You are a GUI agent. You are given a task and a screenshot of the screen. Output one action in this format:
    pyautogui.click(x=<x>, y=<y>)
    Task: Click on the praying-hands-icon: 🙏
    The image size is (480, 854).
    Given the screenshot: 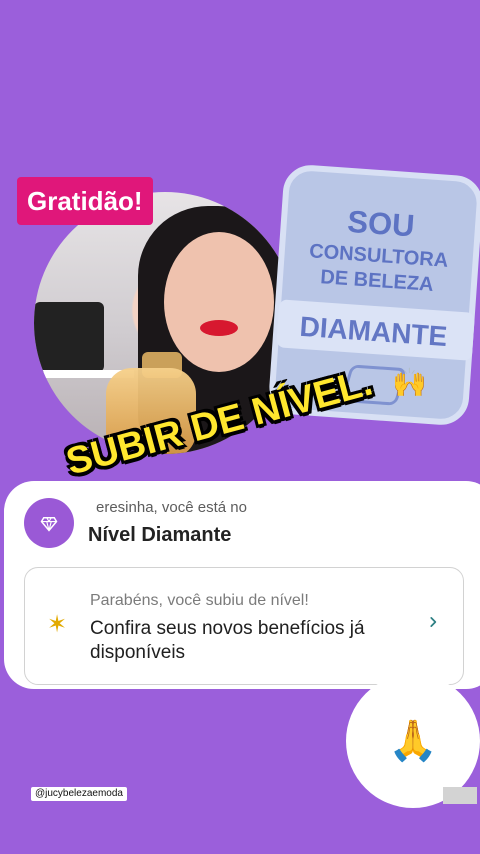 What is the action you would take?
    pyautogui.click(x=413, y=741)
    